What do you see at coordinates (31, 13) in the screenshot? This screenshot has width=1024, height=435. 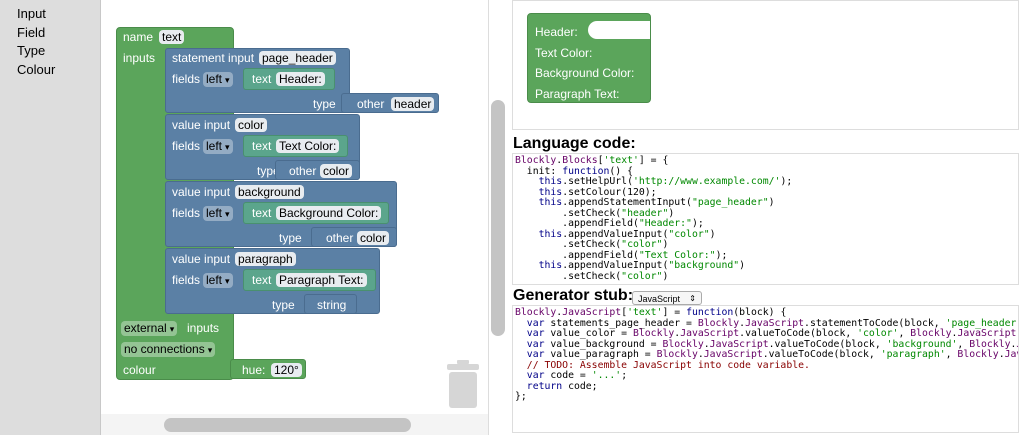 I see `toolbox-category-input: Input` at bounding box center [31, 13].